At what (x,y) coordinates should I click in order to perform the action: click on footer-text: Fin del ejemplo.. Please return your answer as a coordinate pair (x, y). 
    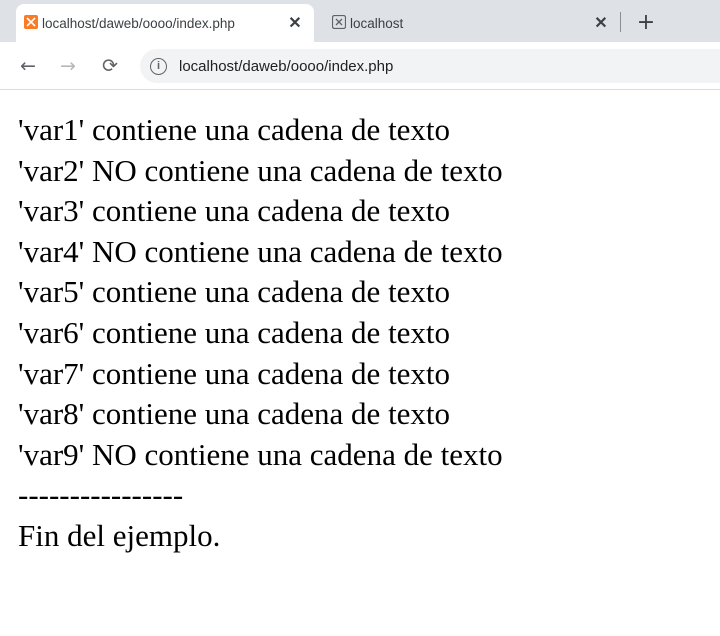
    Looking at the image, I should click on (119, 535).